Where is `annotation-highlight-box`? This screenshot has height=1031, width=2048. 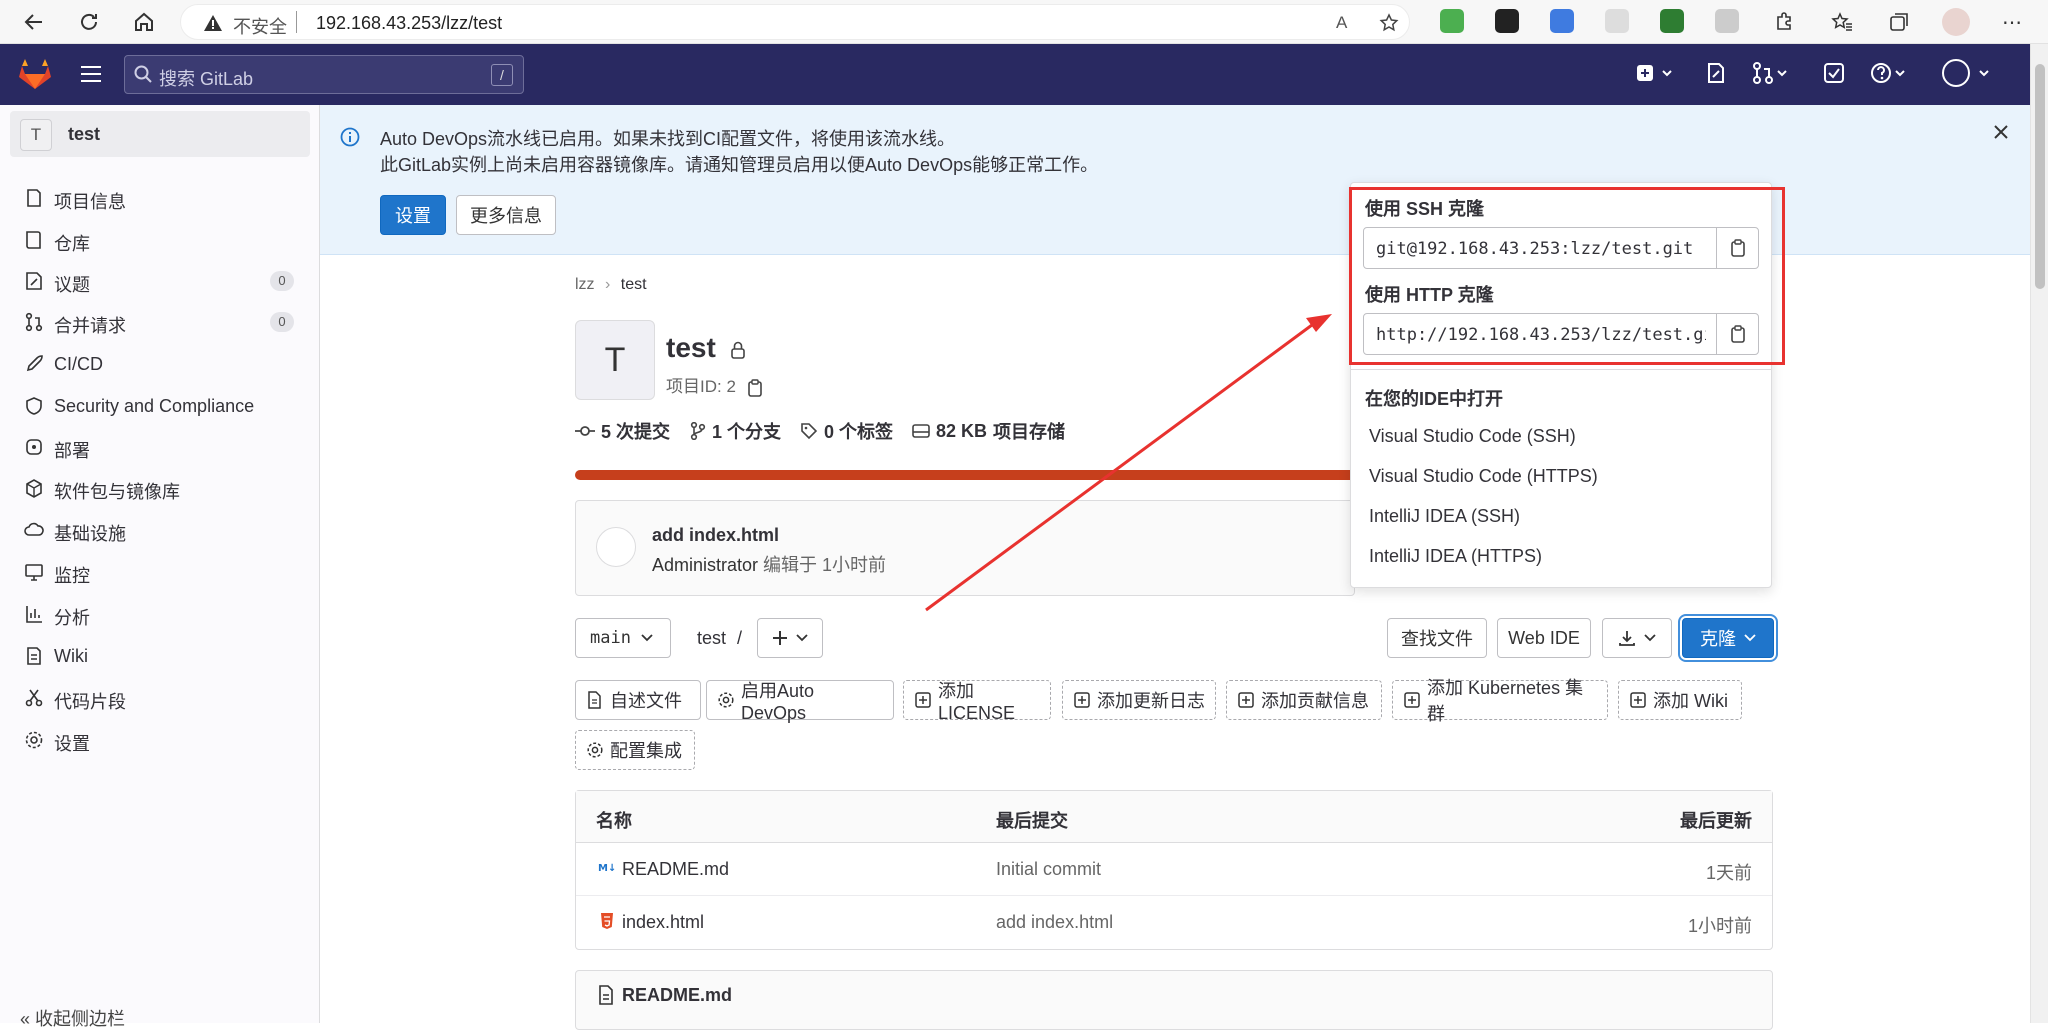
annotation-highlight-box is located at coordinates (1567, 276).